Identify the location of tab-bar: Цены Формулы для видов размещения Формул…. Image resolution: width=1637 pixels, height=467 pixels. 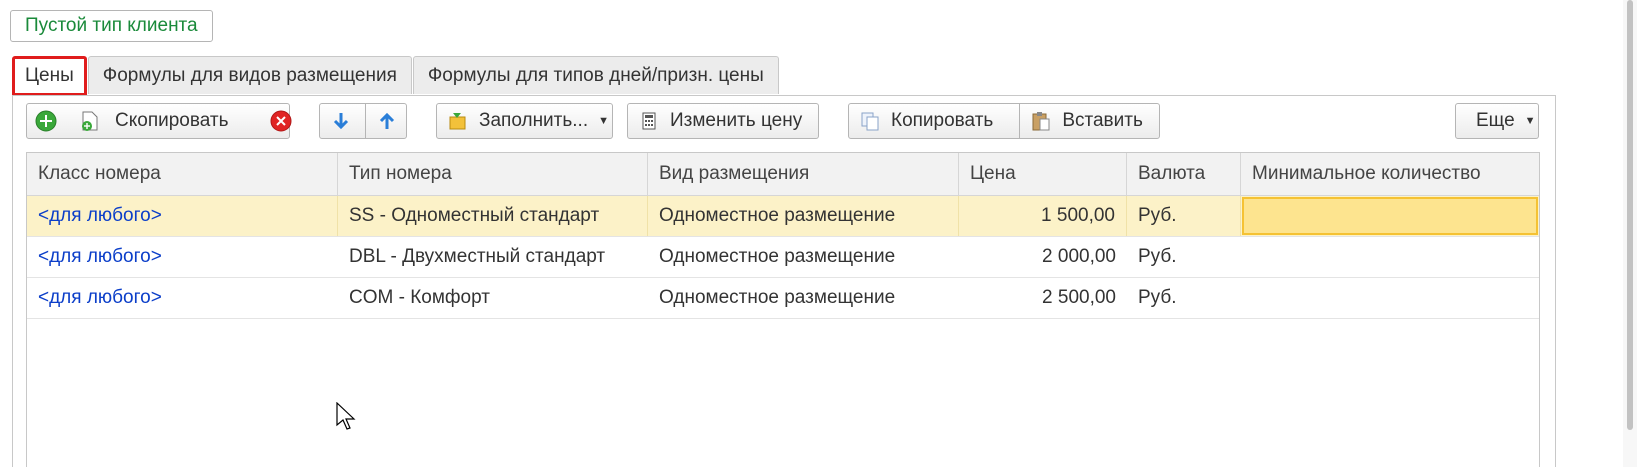
(396, 76).